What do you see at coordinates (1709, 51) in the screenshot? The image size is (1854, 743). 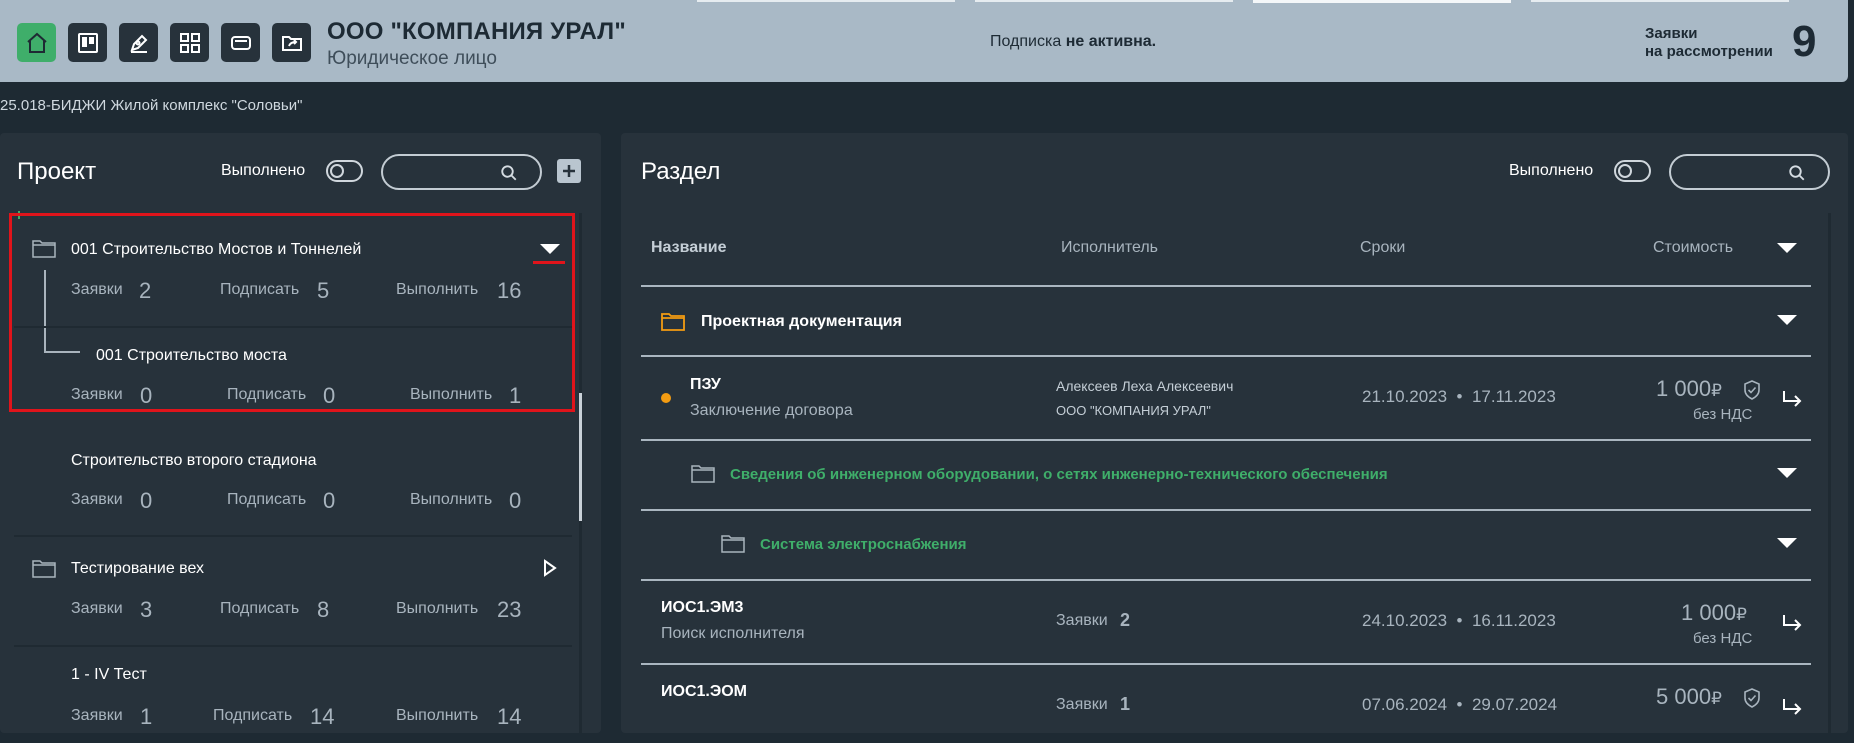 I see `applications-label-line2: на рассмотрении` at bounding box center [1709, 51].